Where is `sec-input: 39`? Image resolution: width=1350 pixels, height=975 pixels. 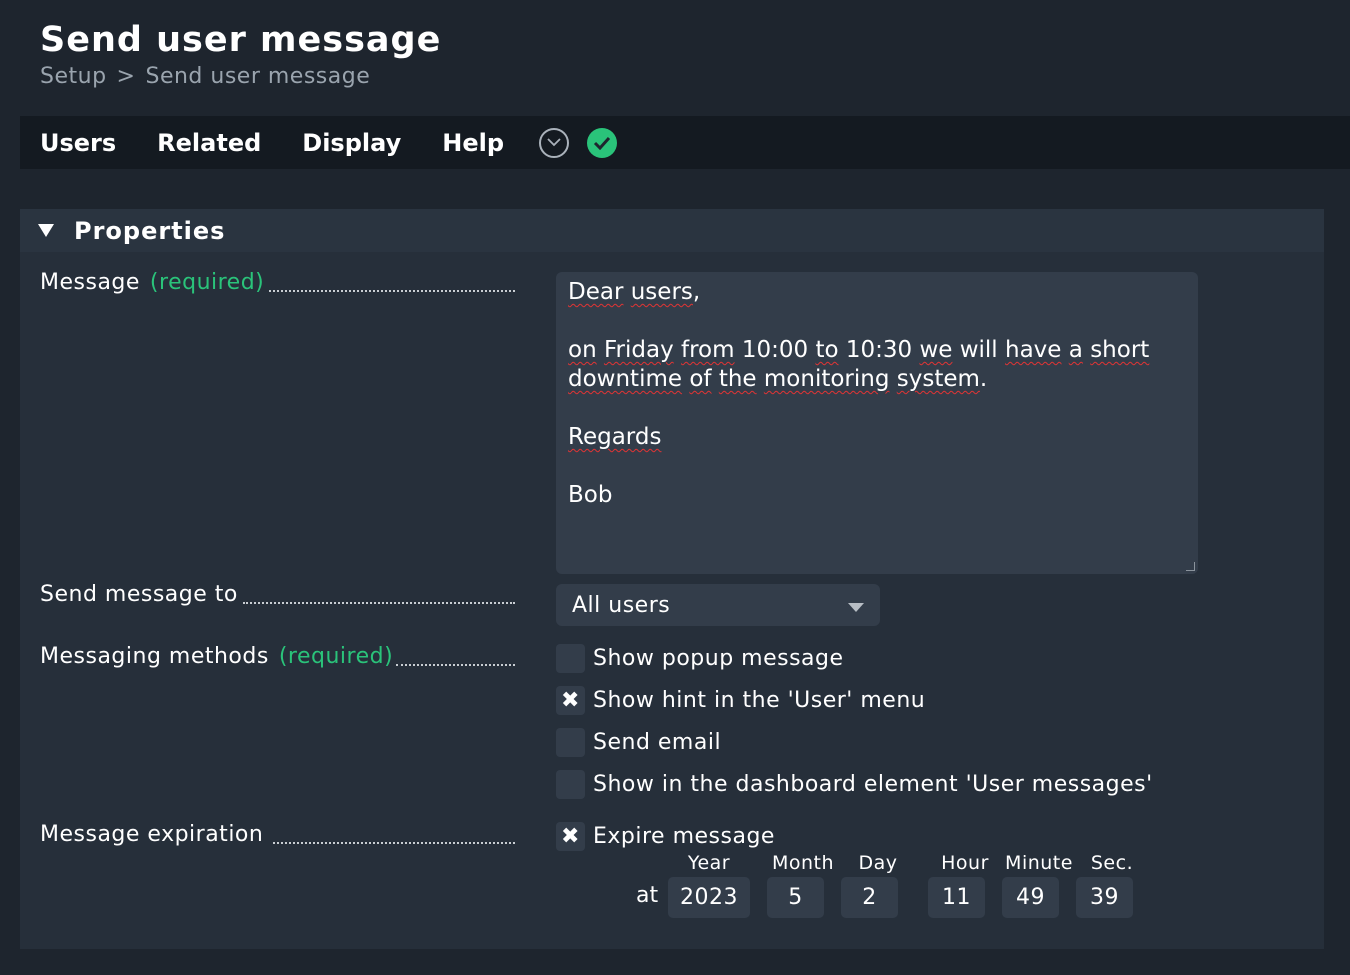
sec-input: 39 is located at coordinates (1104, 897).